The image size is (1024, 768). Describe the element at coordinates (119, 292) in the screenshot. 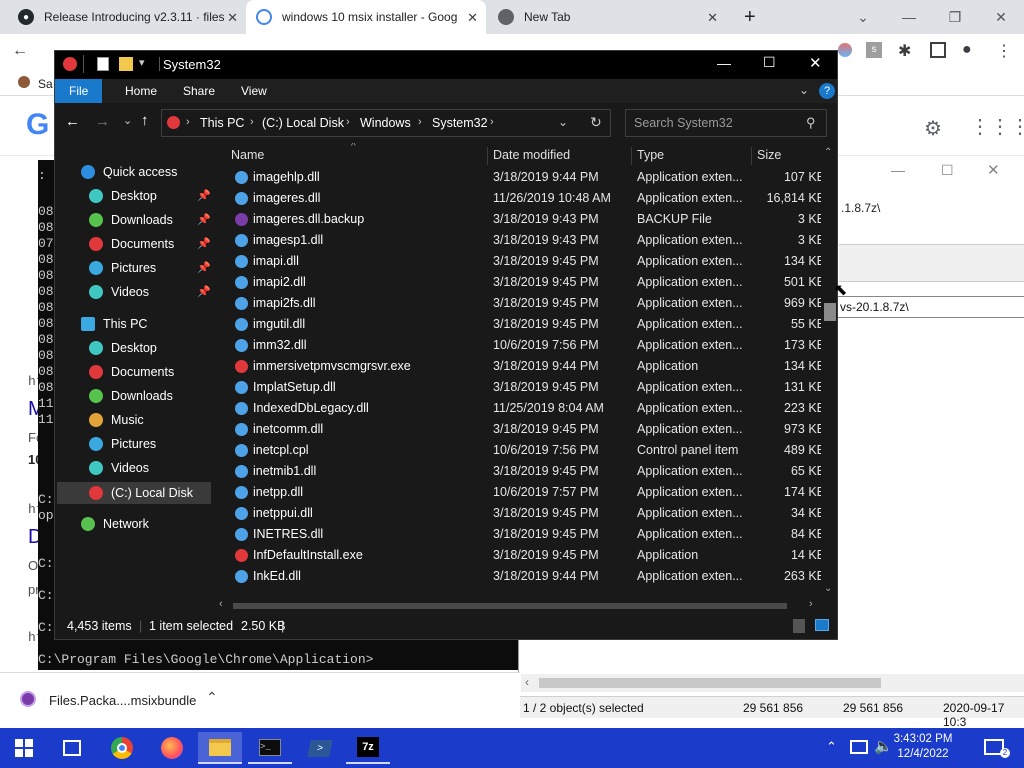

I see `nav-quick-videos: Videos` at that location.